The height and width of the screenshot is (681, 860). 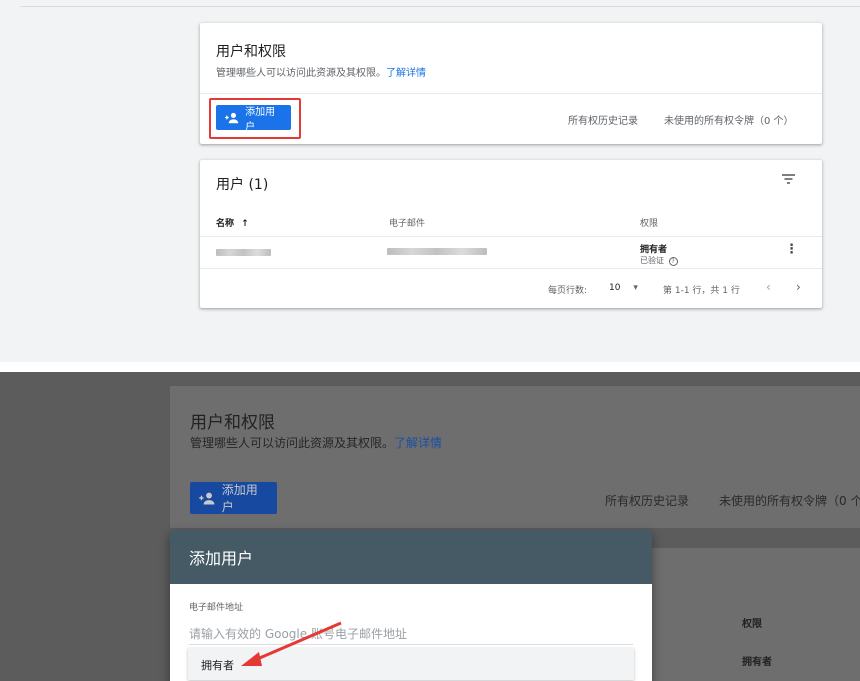 I want to click on users-title: 用户 (1), so click(x=242, y=185).